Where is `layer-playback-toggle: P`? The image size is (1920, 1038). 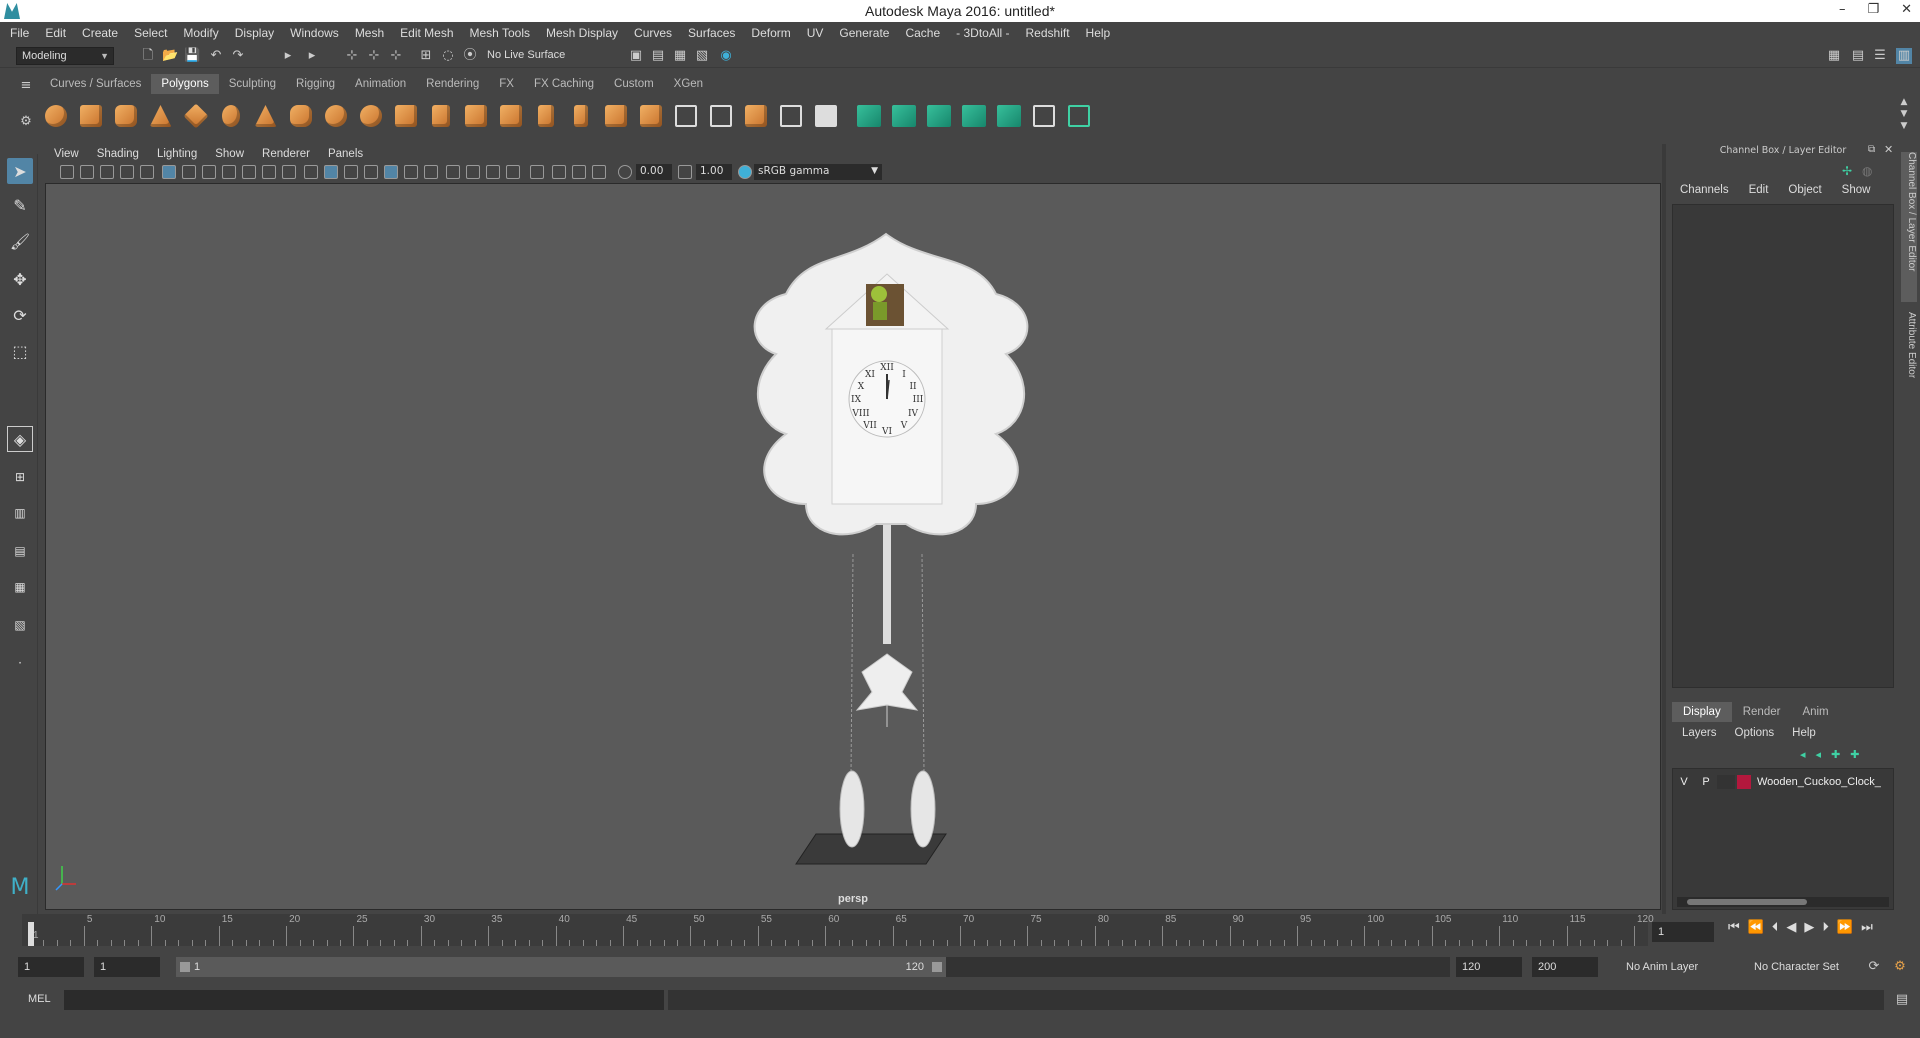
layer-playback-toggle: P is located at coordinates (1706, 782).